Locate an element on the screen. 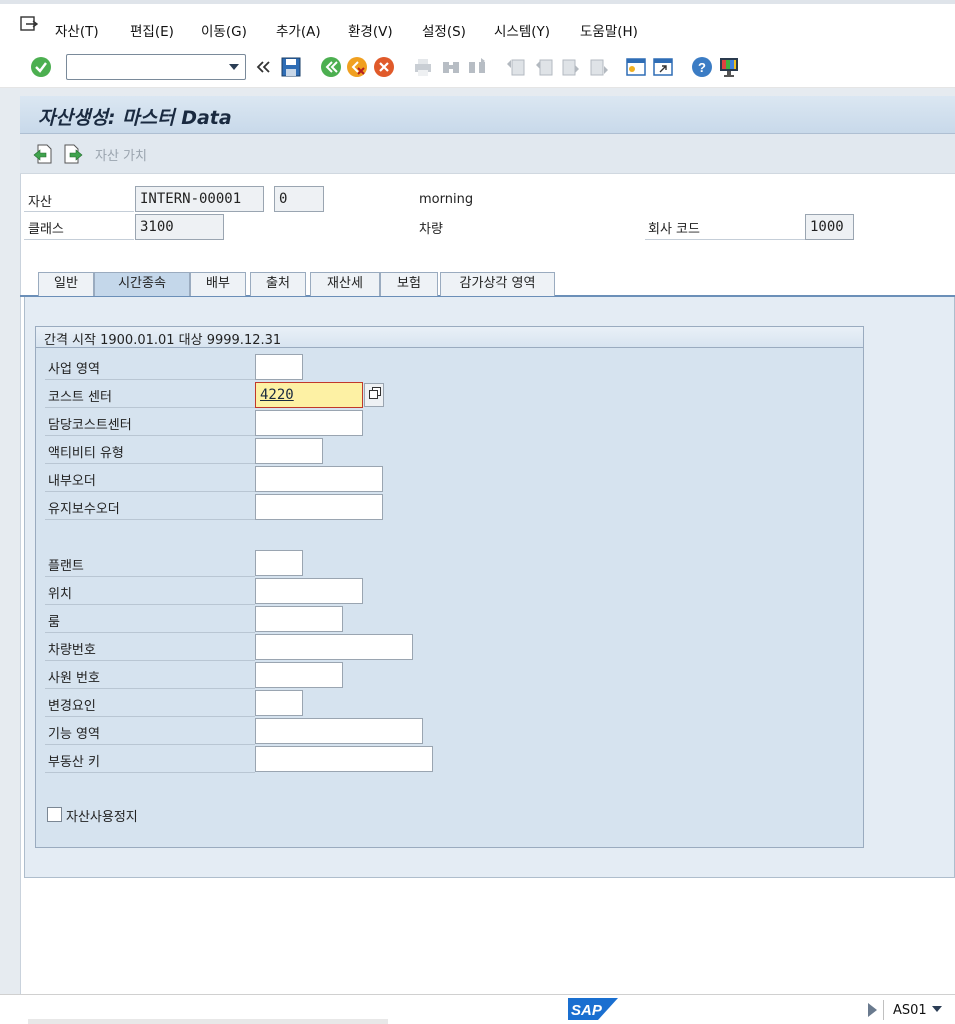  tab-time-dependent-label: 시간종속 is located at coordinates (142, 283).